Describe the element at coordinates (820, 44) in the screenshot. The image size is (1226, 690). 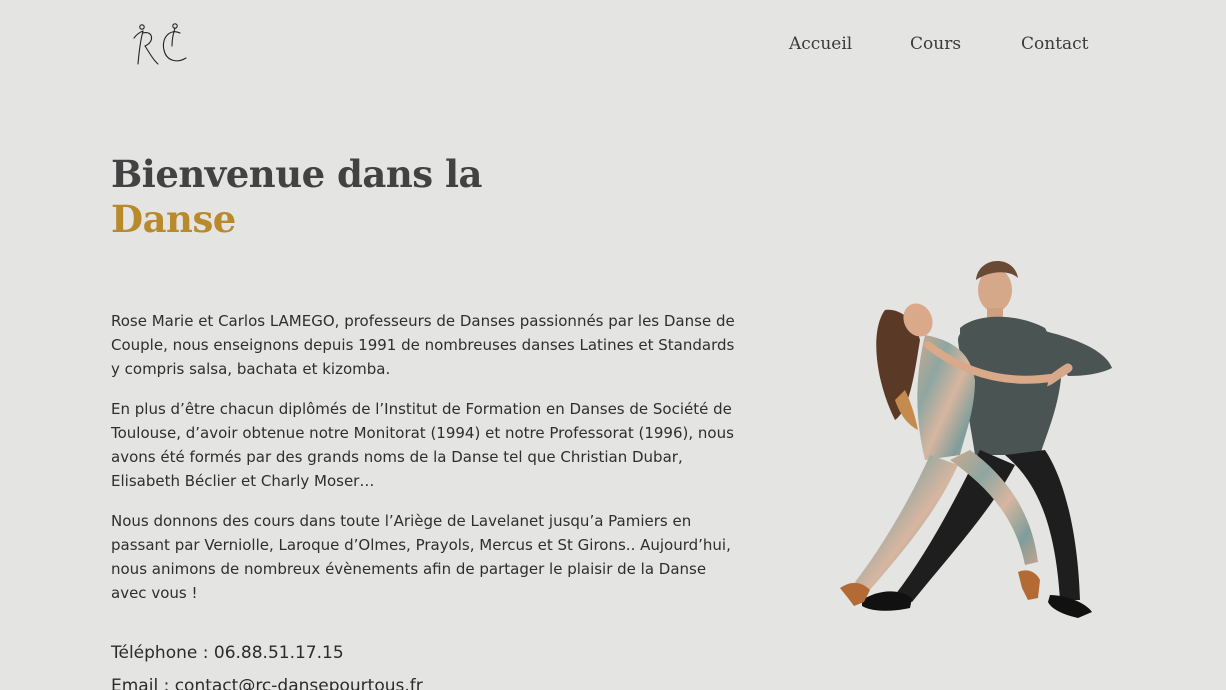
I see `nav-link-accueil: Accueil` at that location.